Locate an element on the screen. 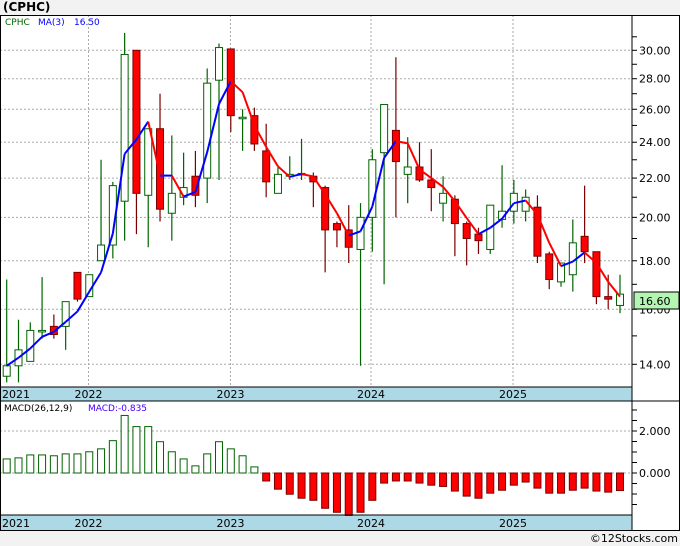 This screenshot has height=546, width=680. macd-xtick-label: 2023 is located at coordinates (231, 523).